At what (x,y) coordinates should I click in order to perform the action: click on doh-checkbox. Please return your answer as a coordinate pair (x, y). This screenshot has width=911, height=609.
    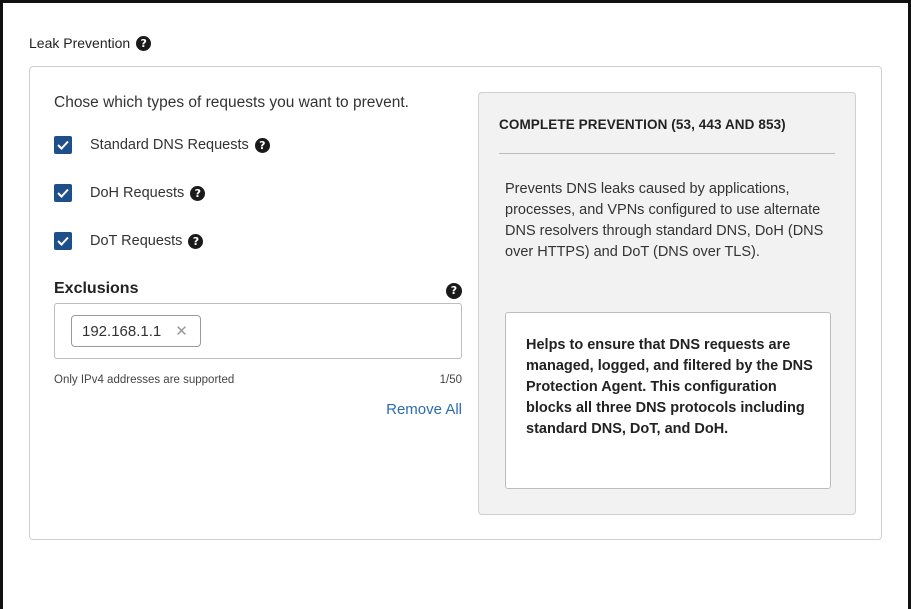
    Looking at the image, I should click on (63, 193).